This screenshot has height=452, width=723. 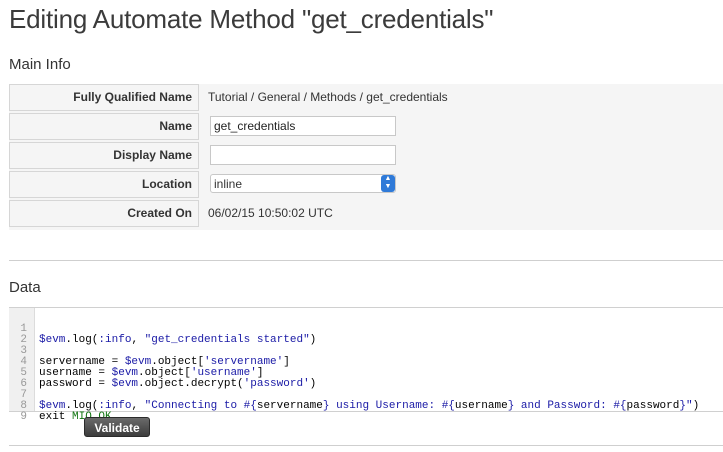 What do you see at coordinates (23, 417) in the screenshot?
I see `line-number: 9` at bounding box center [23, 417].